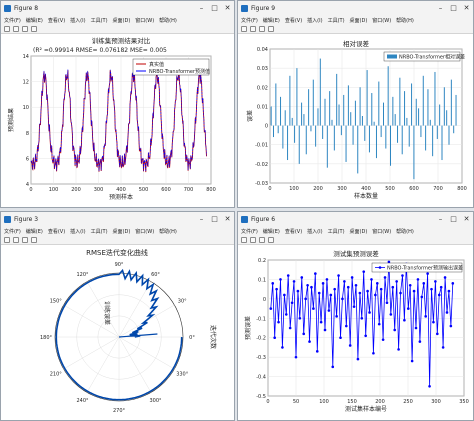  Describe the element at coordinates (100, 50) in the screenshot. I see `chart-subtitle: (R² =0.99914 RMSE= 0.076182 MSE= 0.005` at that location.